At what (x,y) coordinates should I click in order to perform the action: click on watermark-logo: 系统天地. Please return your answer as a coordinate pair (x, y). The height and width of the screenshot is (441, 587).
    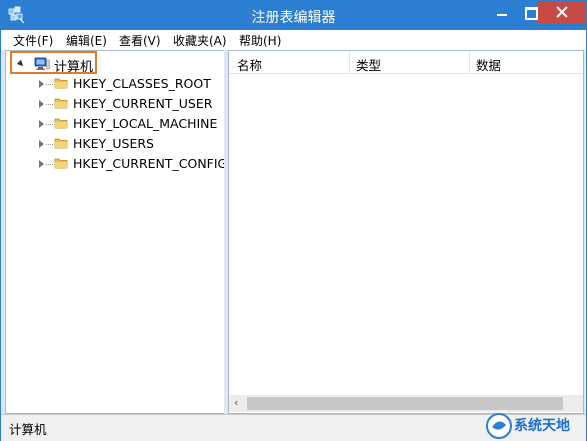
    Looking at the image, I should click on (535, 425).